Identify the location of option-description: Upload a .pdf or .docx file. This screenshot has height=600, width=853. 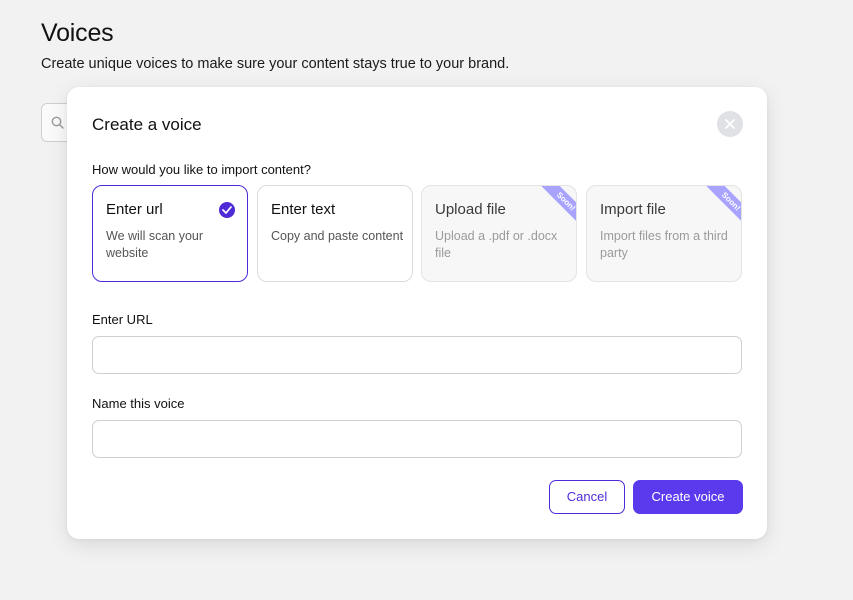
(496, 244).